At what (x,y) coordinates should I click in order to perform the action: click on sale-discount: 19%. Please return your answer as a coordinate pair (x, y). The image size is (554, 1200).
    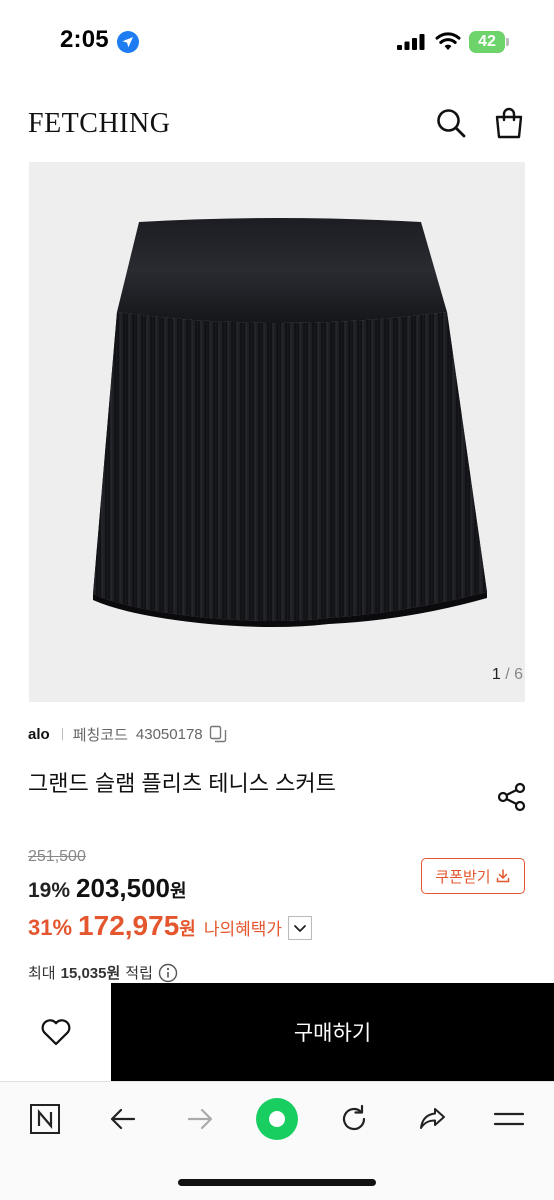
    Looking at the image, I should click on (49, 890).